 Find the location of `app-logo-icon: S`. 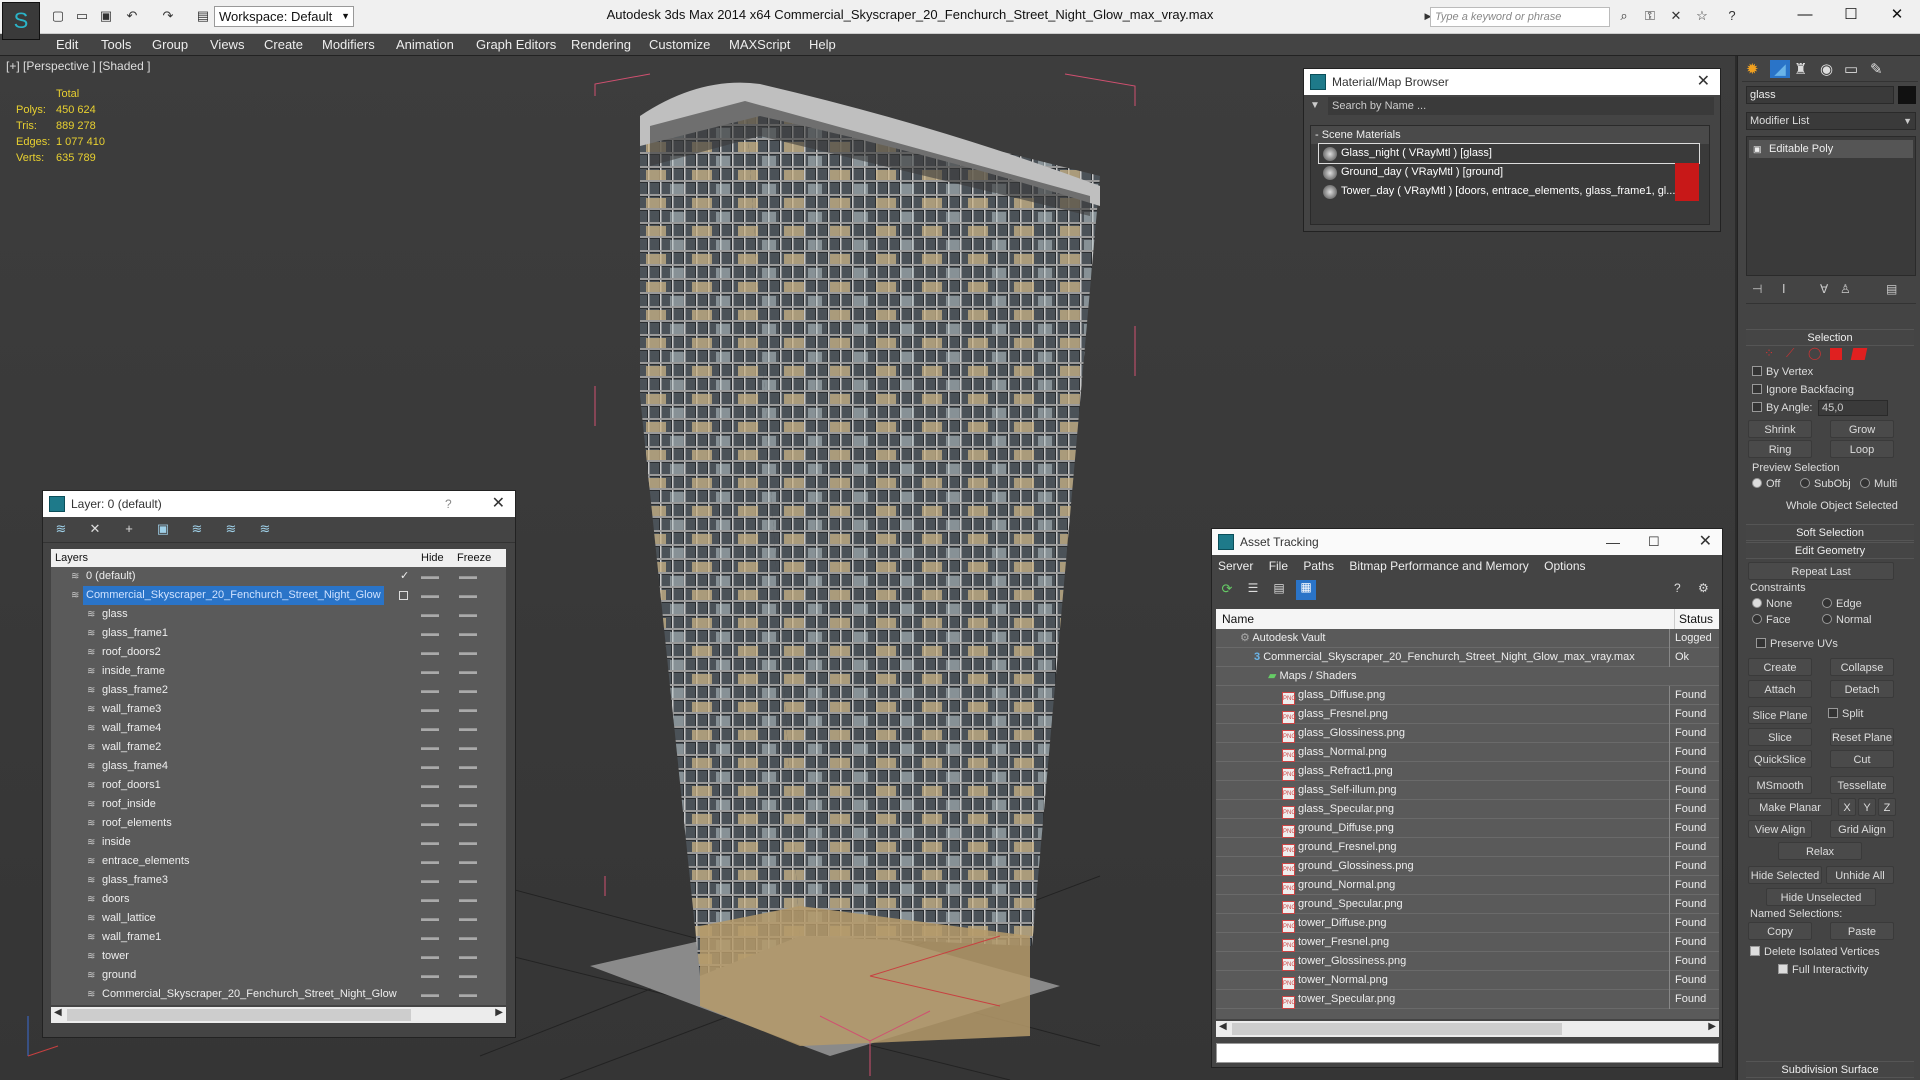

app-logo-icon: S is located at coordinates (21, 21).